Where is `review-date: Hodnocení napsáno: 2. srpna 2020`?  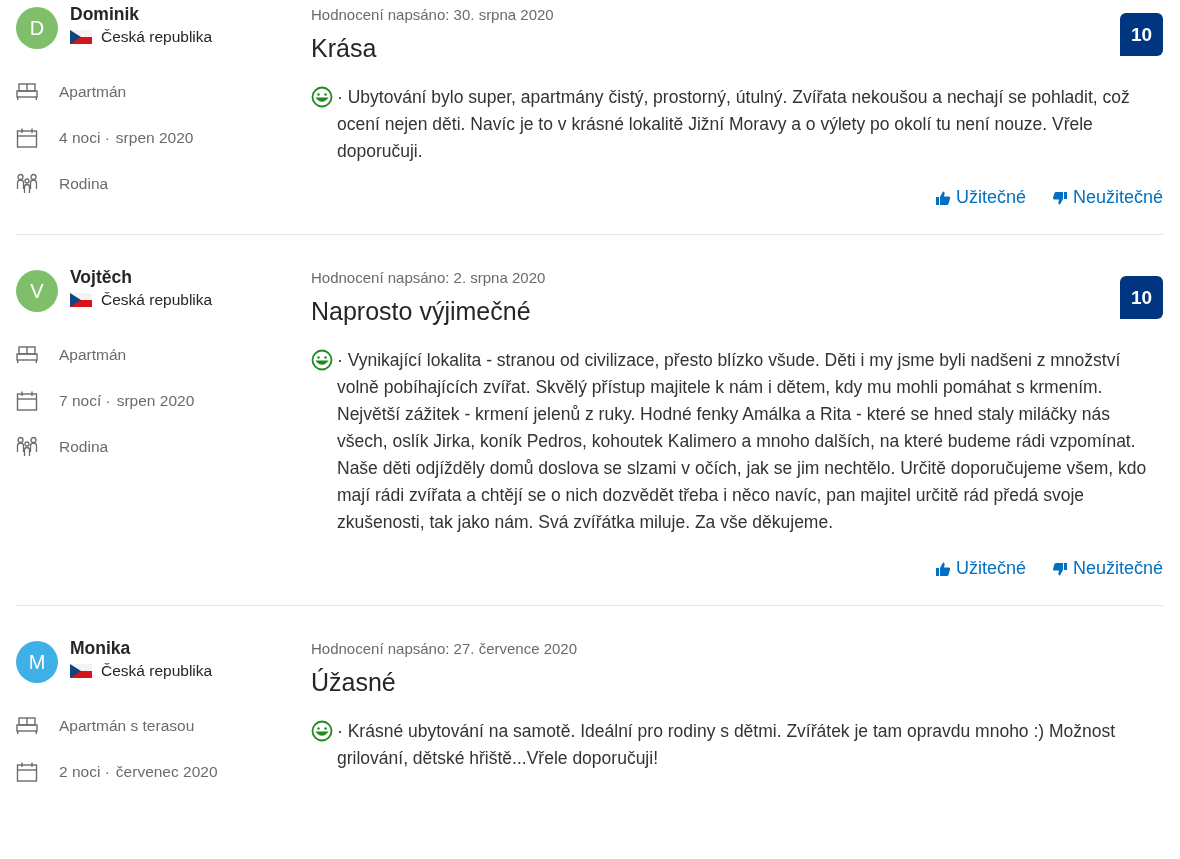 review-date: Hodnocení napsáno: 2. srpna 2020 is located at coordinates (428, 278).